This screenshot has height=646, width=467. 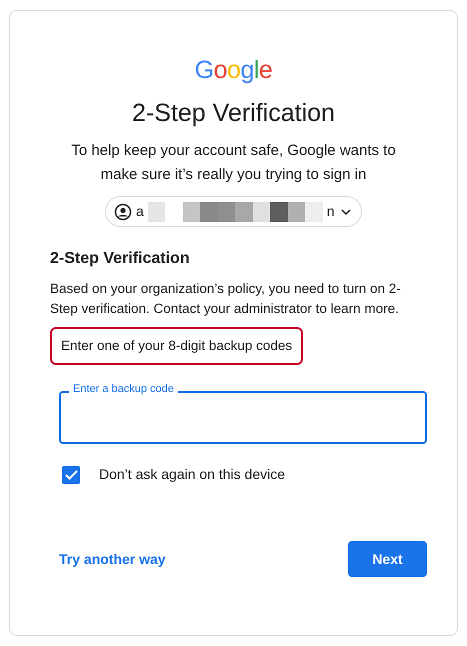 I want to click on account-text-start: a, so click(x=140, y=211).